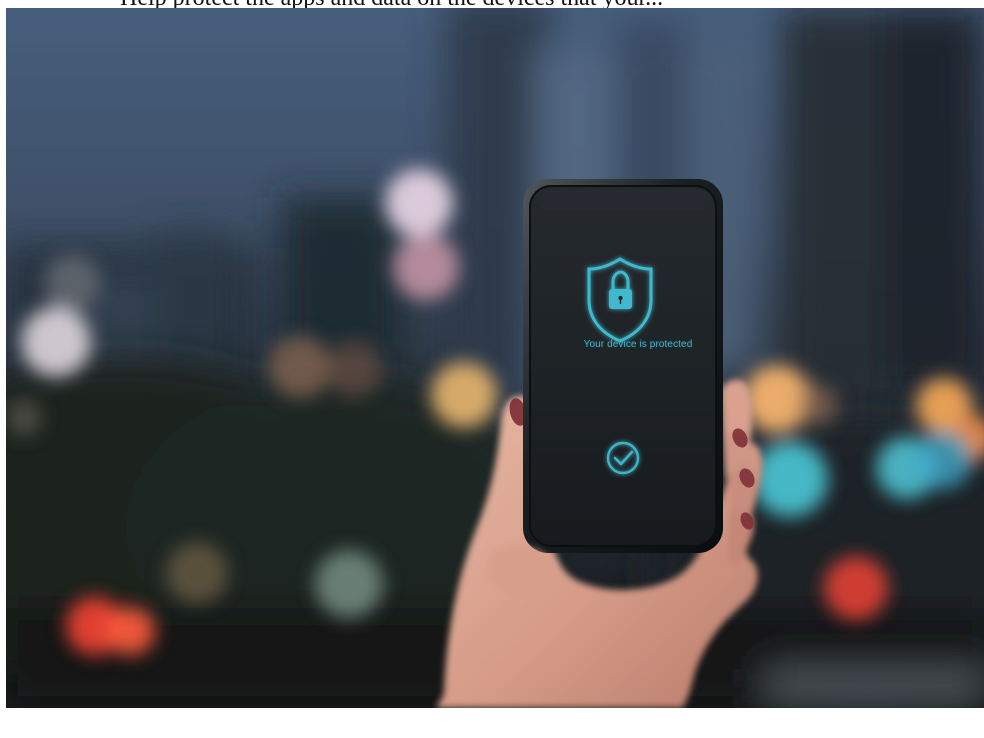  I want to click on protection-status-text: Your device is protected, so click(638, 344).